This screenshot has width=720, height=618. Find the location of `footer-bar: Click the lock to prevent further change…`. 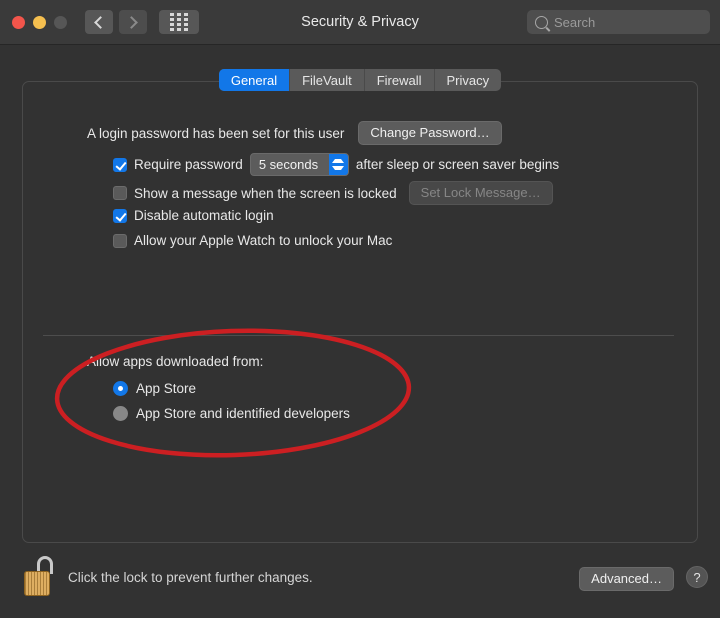

footer-bar: Click the lock to prevent further change… is located at coordinates (360, 581).